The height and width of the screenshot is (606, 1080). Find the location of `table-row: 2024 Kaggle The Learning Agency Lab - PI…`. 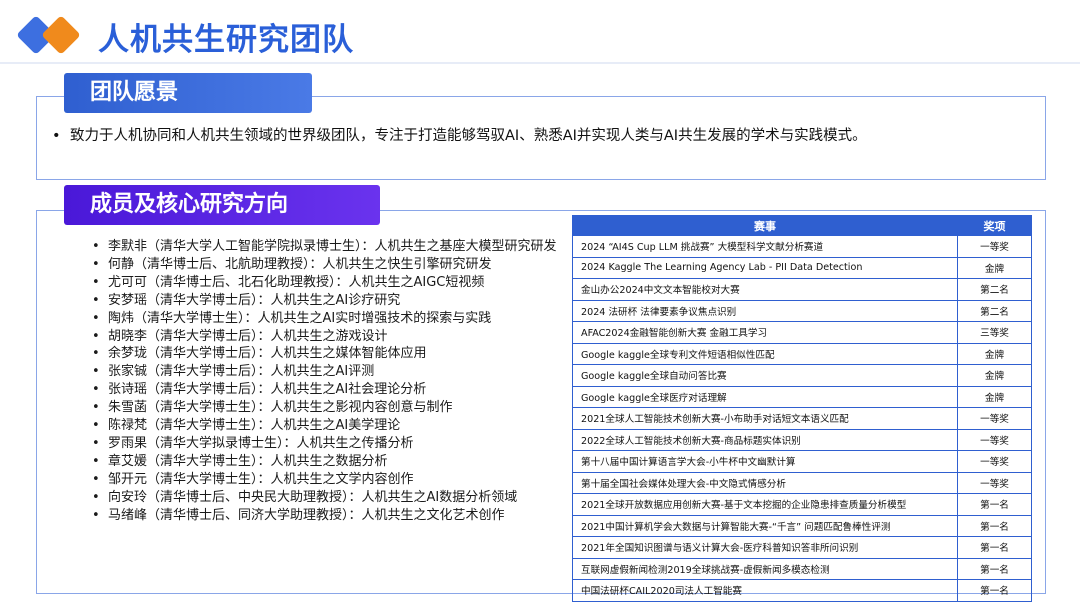

table-row: 2024 Kaggle The Learning Agency Lab - PI… is located at coordinates (802, 267).